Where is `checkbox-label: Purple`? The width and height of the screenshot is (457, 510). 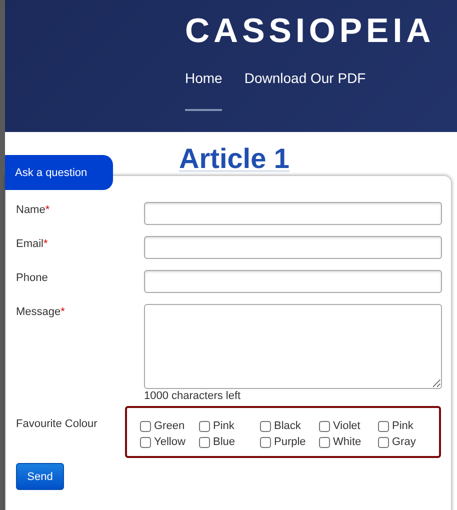 checkbox-label: Purple is located at coordinates (290, 442).